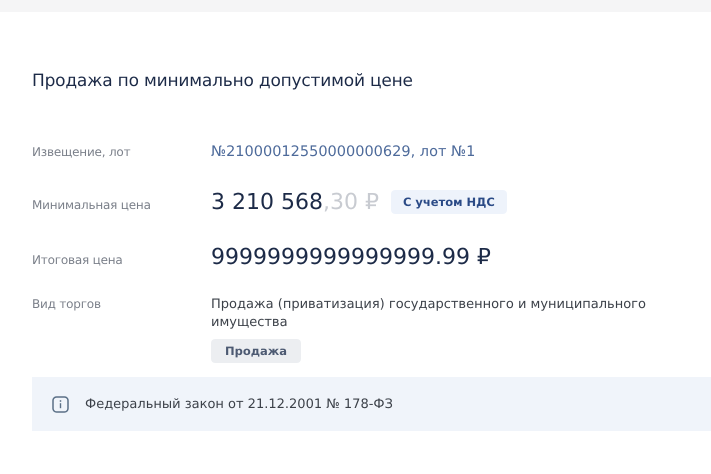  What do you see at coordinates (351, 257) in the screenshot?
I see `final-price: 9999999999999999.99 ₽` at bounding box center [351, 257].